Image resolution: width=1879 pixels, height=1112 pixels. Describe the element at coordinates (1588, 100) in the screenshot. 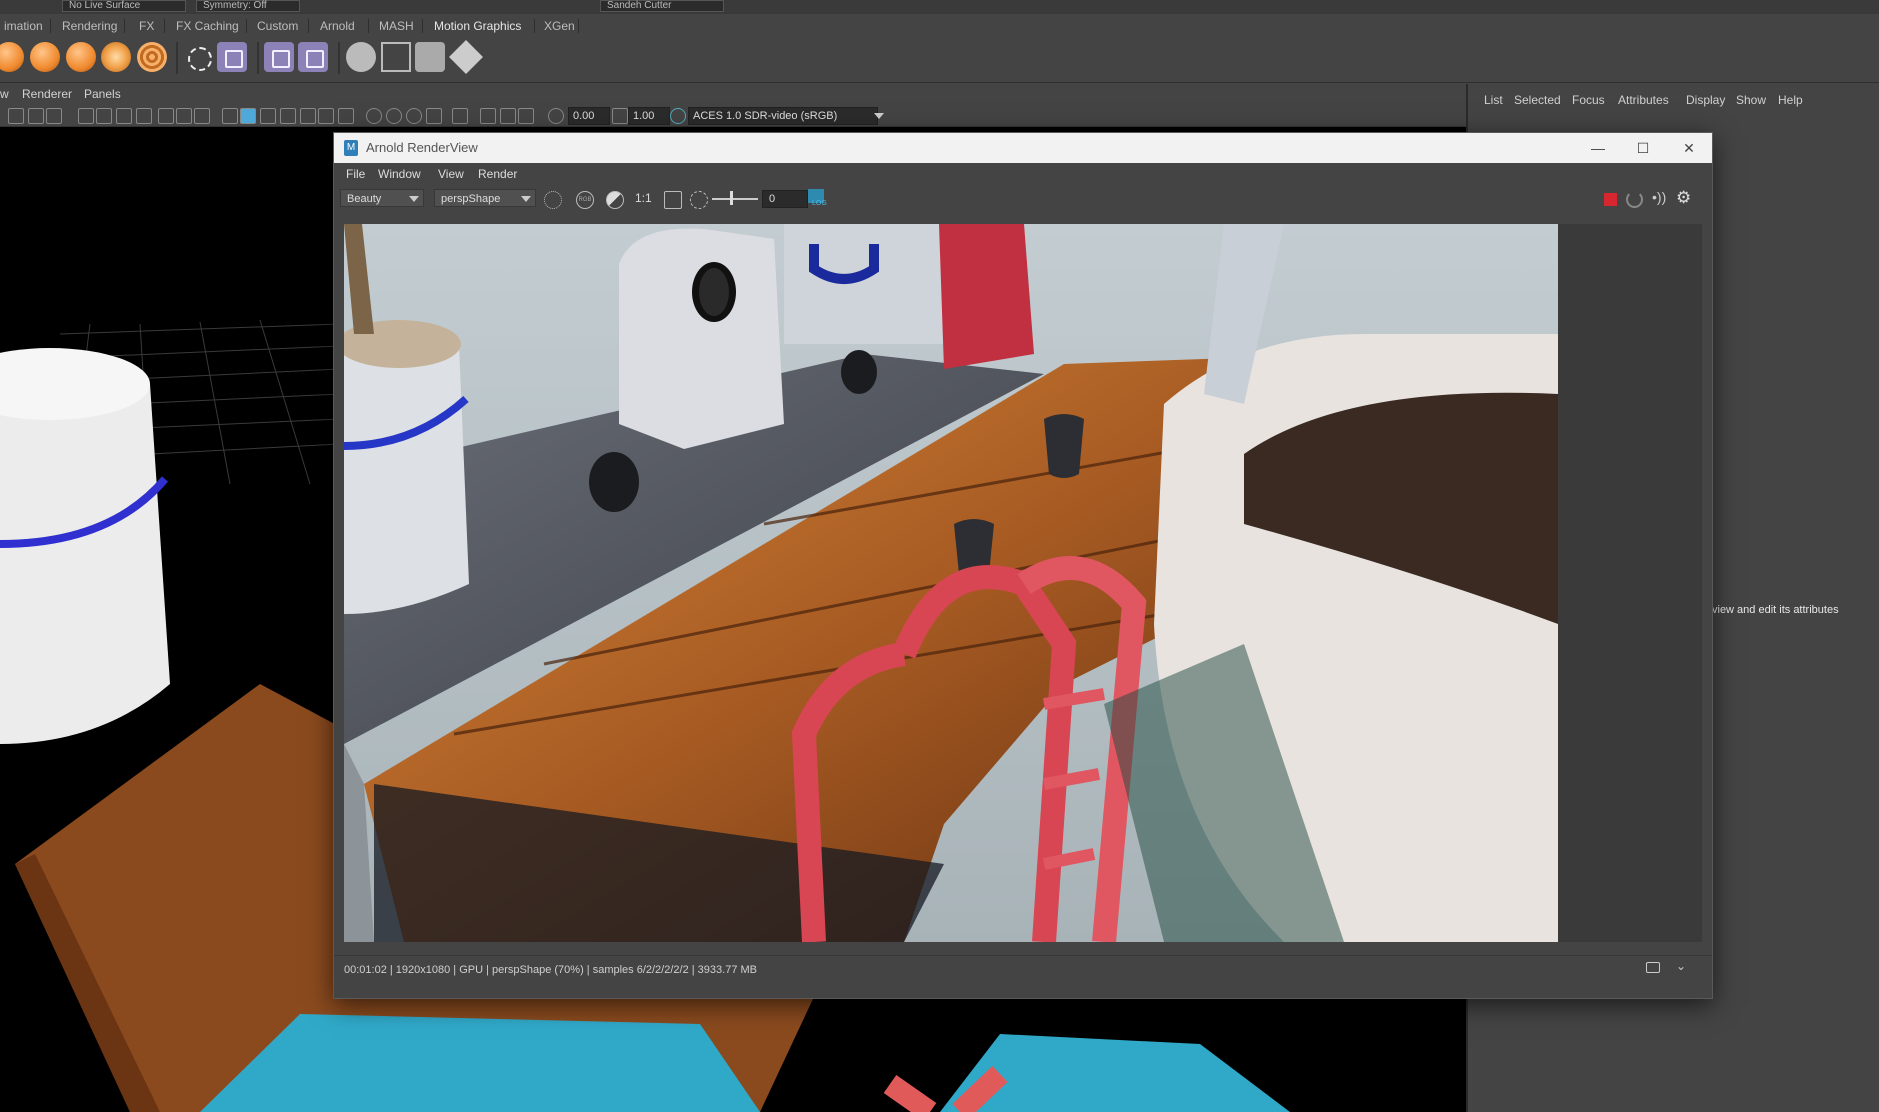

I see `ae-menu-focus: Focus` at that location.